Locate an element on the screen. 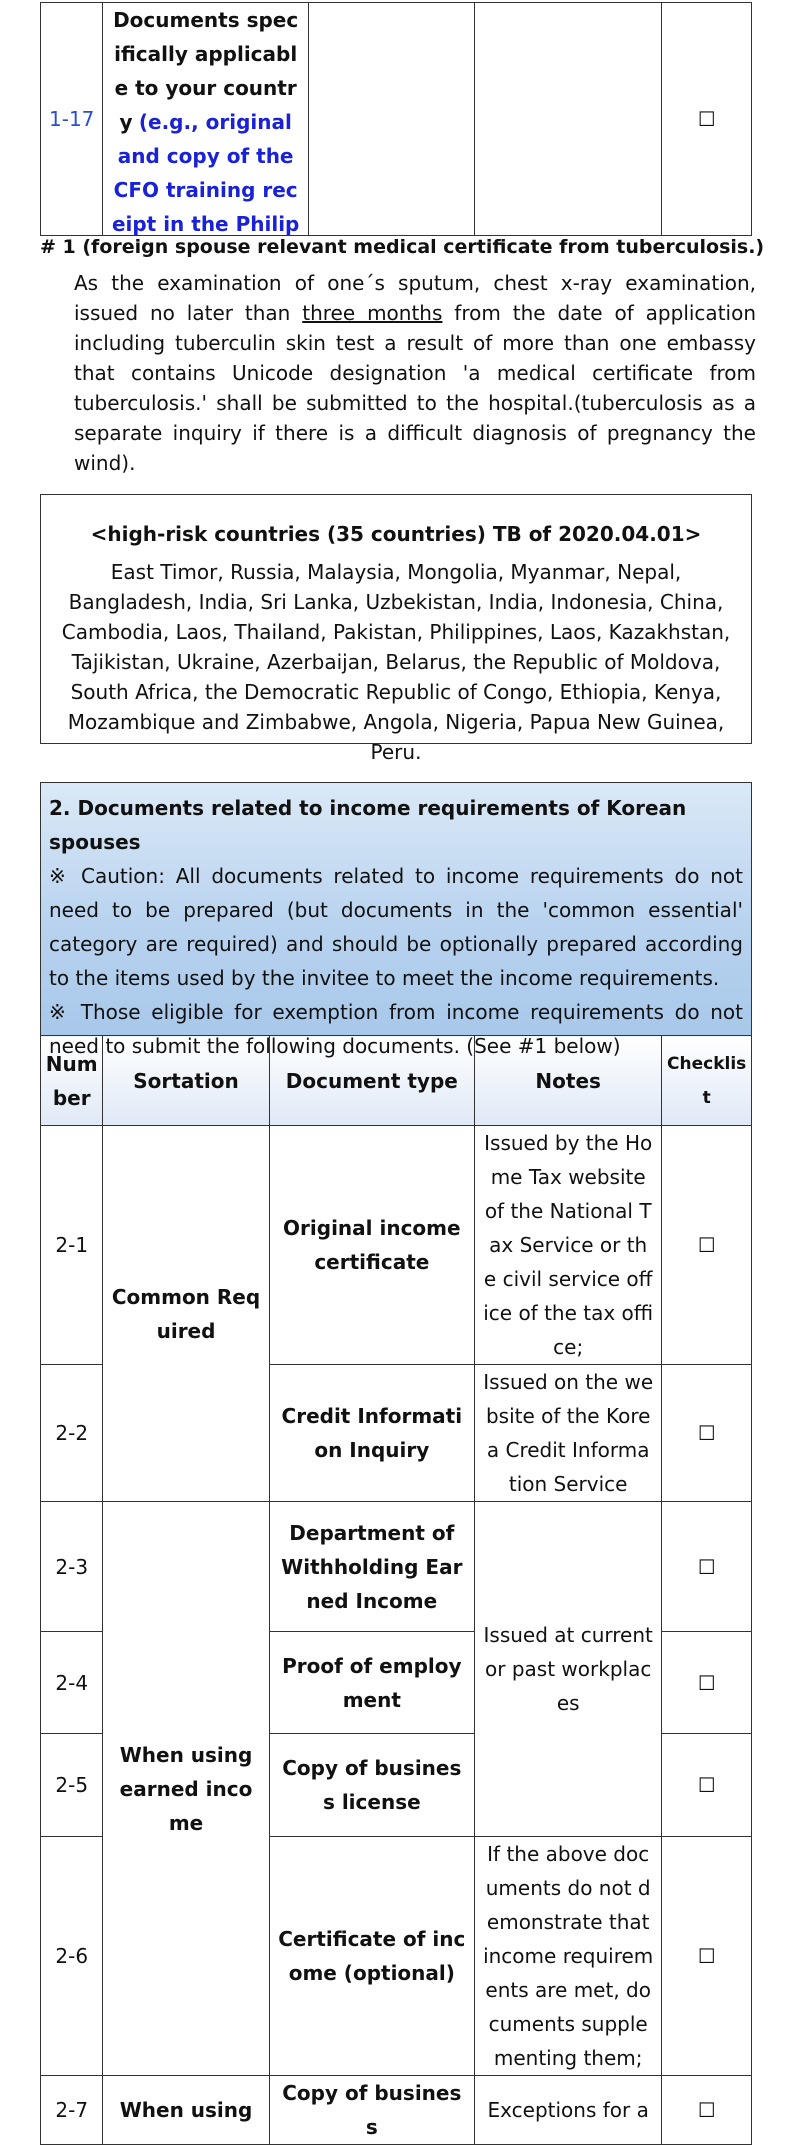 This screenshot has width=793, height=2145. document-type: Original income certificate is located at coordinates (372, 1245).